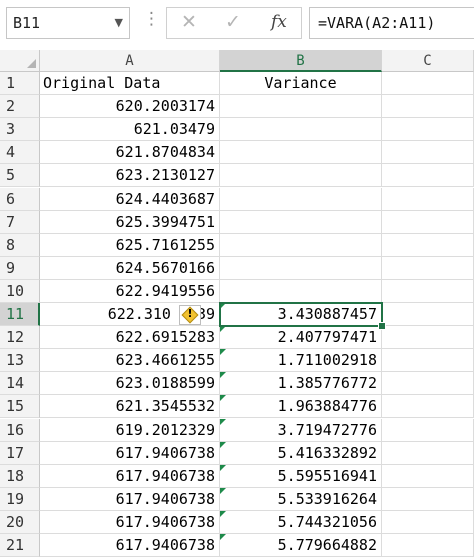 This screenshot has width=474, height=557. What do you see at coordinates (130, 153) in the screenshot?
I see `cell-a4: 621.8704834` at bounding box center [130, 153].